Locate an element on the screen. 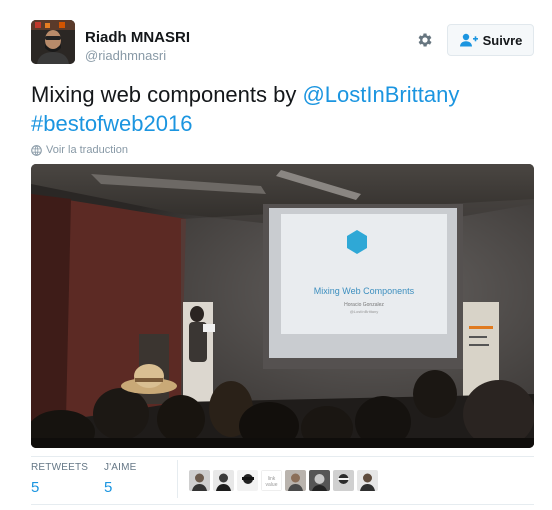 The image size is (552, 510). retweets-stat: RETWEETS 5 is located at coordinates (59, 479).